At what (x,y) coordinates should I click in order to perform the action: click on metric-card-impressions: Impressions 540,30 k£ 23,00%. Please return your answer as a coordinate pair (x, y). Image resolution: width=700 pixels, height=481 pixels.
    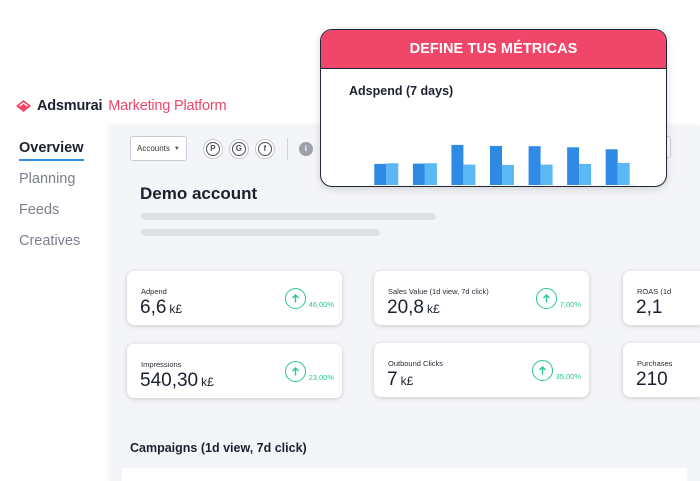
    Looking at the image, I should click on (234, 371).